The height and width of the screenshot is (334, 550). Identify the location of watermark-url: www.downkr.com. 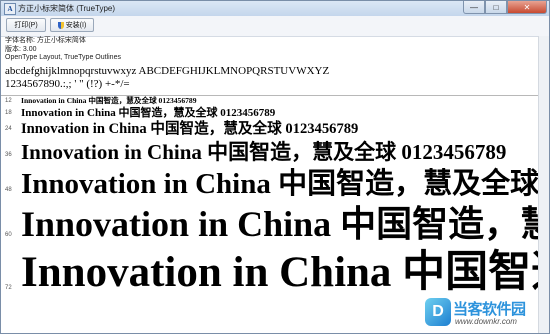
(486, 321).